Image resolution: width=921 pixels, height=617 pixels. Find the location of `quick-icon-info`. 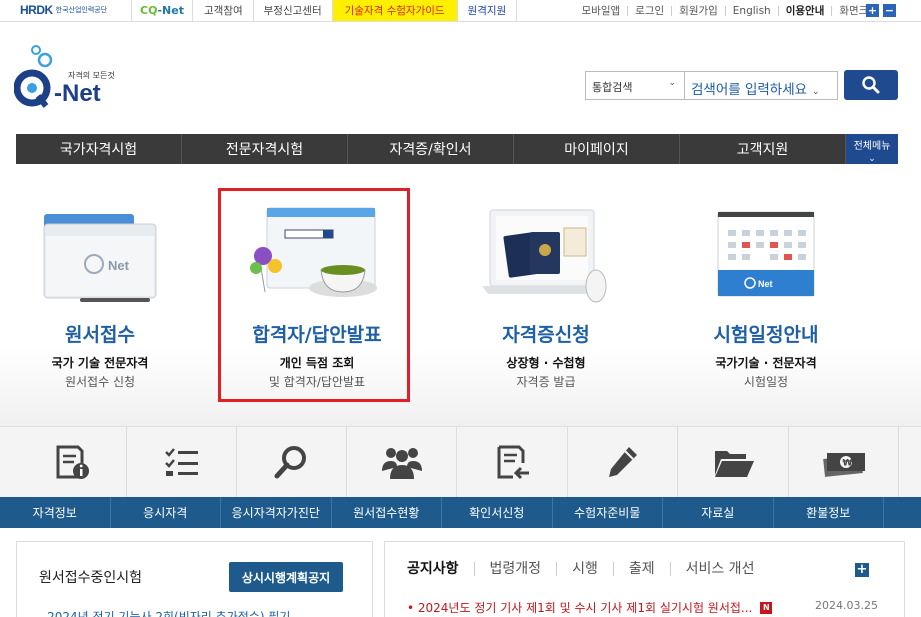

quick-icon-info is located at coordinates (72, 463).